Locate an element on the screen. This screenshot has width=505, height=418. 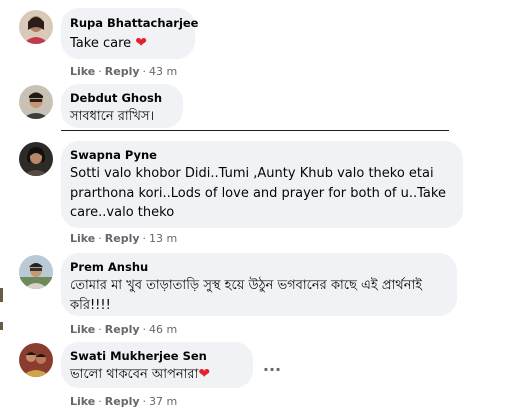
more-options-button: ··· is located at coordinates (272, 372).